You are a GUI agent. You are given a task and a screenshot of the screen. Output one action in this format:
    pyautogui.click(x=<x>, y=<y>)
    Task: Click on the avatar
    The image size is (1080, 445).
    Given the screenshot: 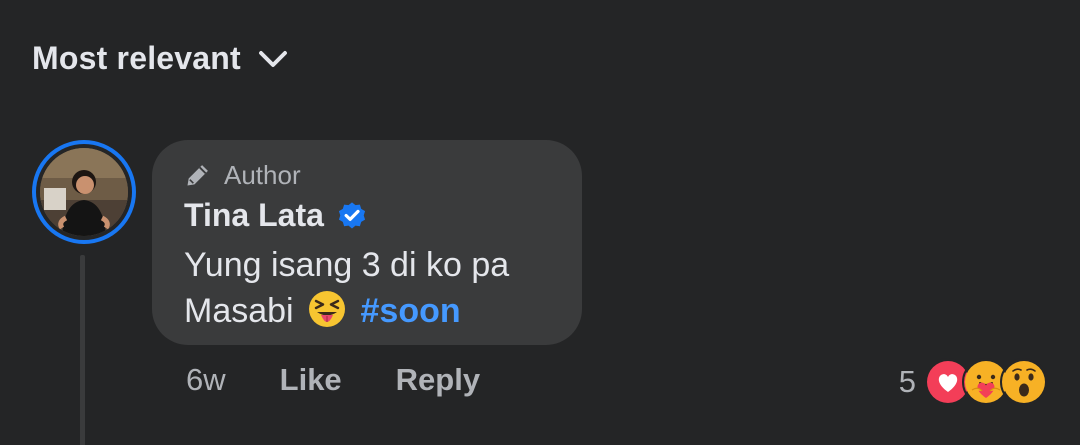 What is the action you would take?
    pyautogui.click(x=84, y=192)
    